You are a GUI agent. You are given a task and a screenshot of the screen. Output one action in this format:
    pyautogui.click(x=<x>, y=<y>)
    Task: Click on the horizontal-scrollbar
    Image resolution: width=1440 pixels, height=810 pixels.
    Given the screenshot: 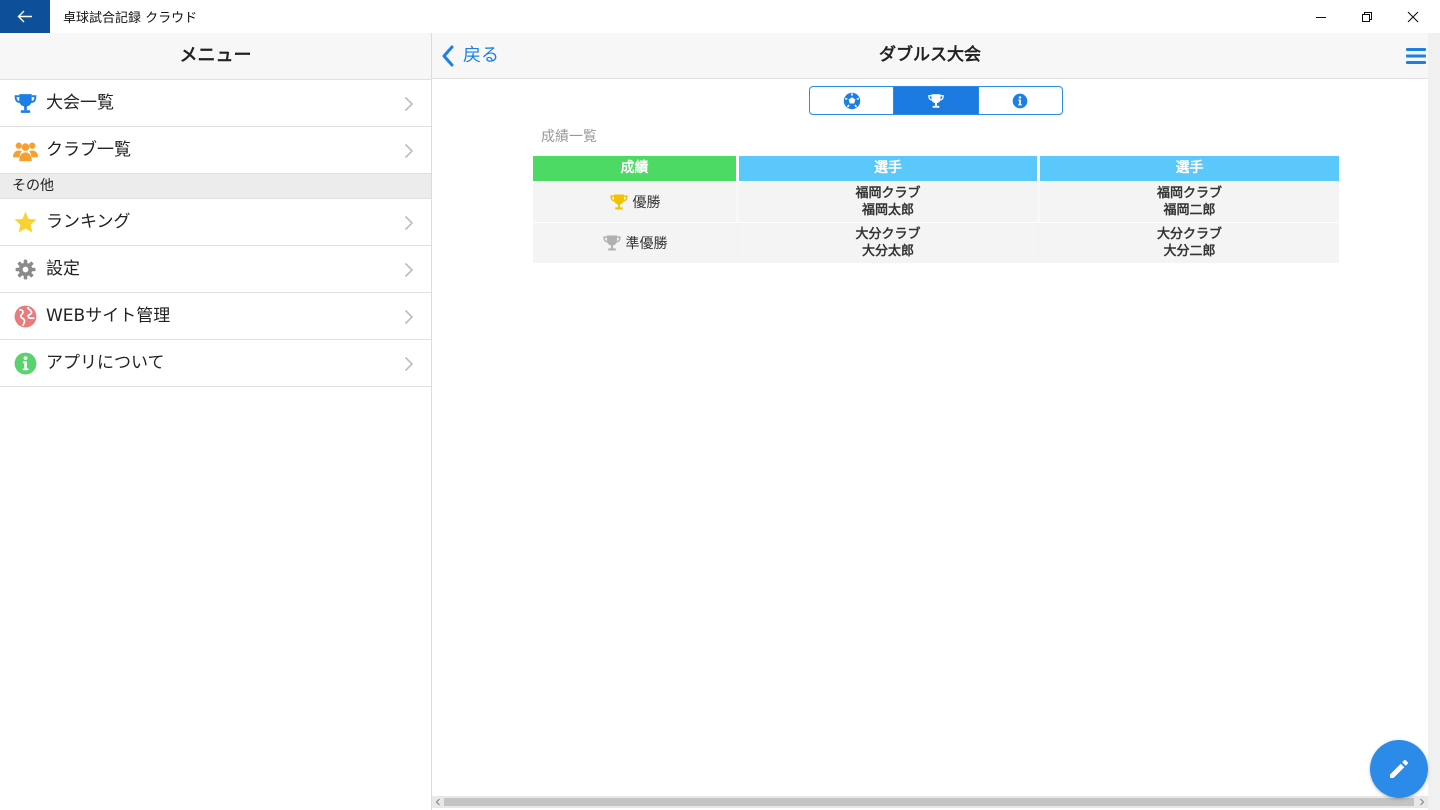 What is the action you would take?
    pyautogui.click(x=930, y=802)
    